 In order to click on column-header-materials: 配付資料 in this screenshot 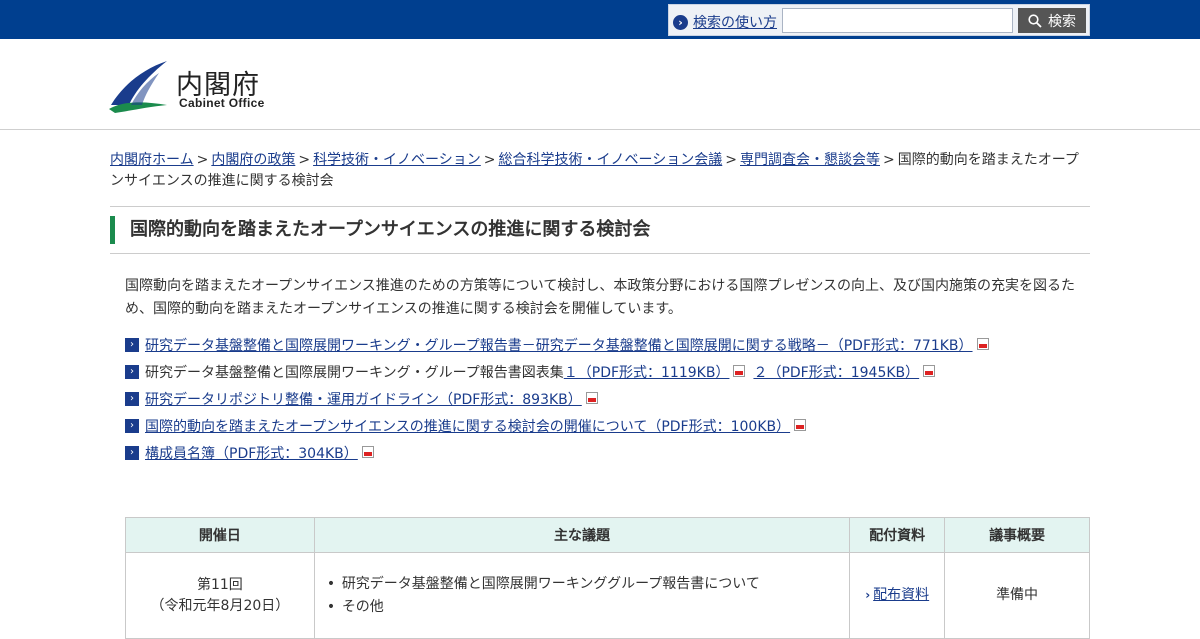, I will do `click(897, 535)`.